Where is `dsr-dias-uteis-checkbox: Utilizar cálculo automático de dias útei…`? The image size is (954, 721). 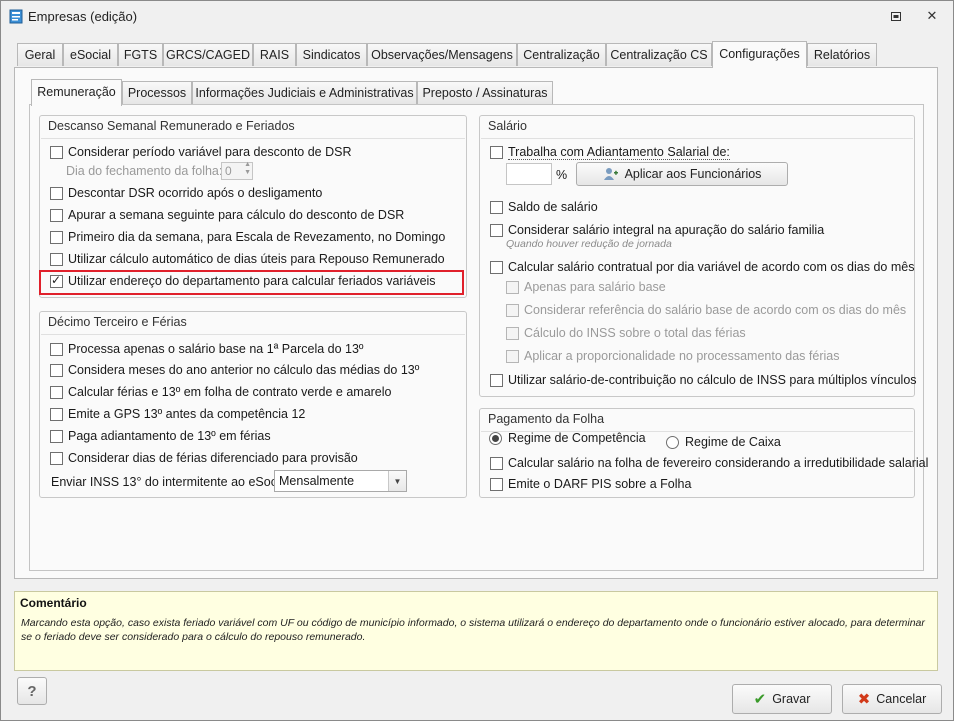
dsr-dias-uteis-checkbox: Utilizar cálculo automático de dias útei… is located at coordinates (247, 259).